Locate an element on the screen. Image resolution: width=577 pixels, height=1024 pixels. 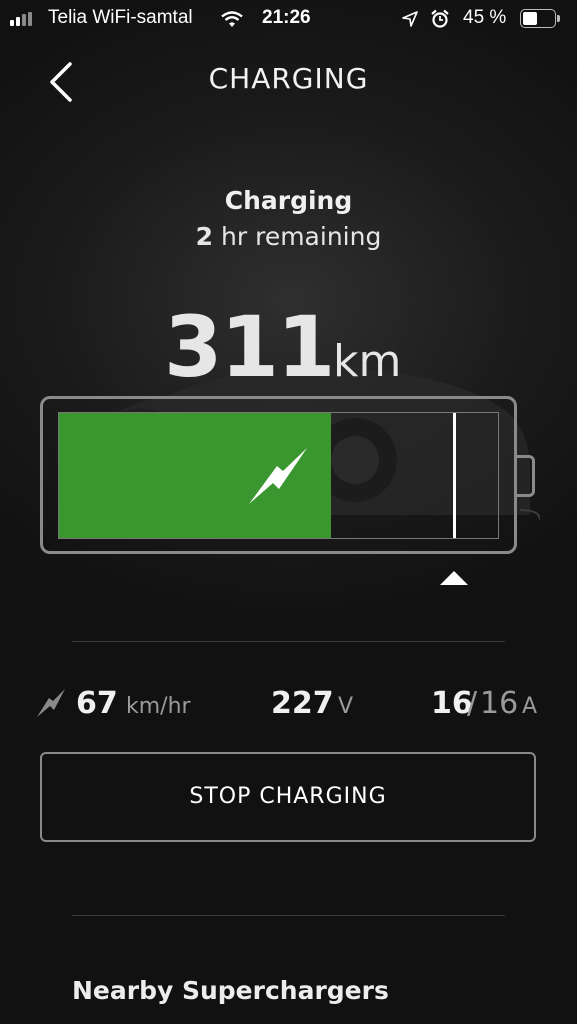
clock: 21:26 is located at coordinates (286, 17).